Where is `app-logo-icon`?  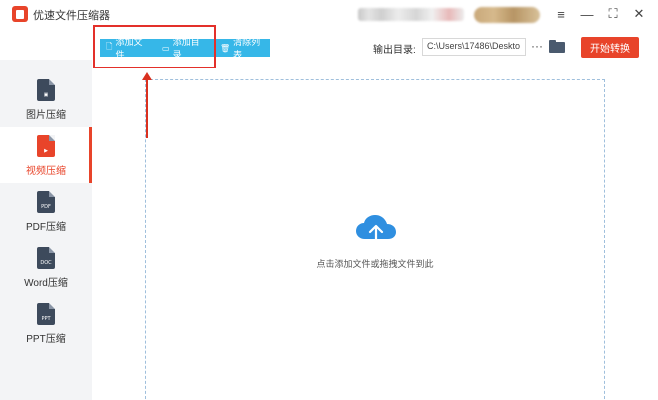 app-logo-icon is located at coordinates (20, 14).